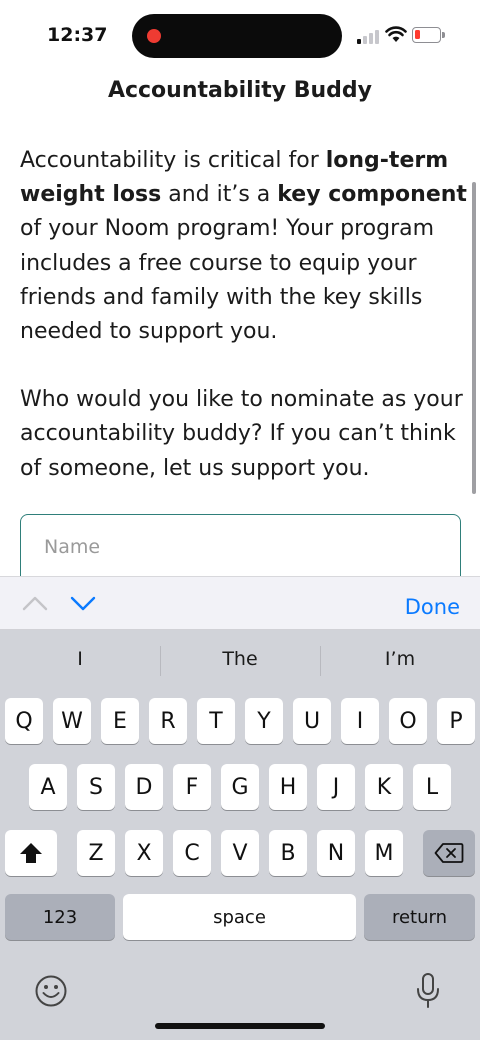 This screenshot has width=480, height=1040. What do you see at coordinates (432, 787) in the screenshot?
I see `key-l: L` at bounding box center [432, 787].